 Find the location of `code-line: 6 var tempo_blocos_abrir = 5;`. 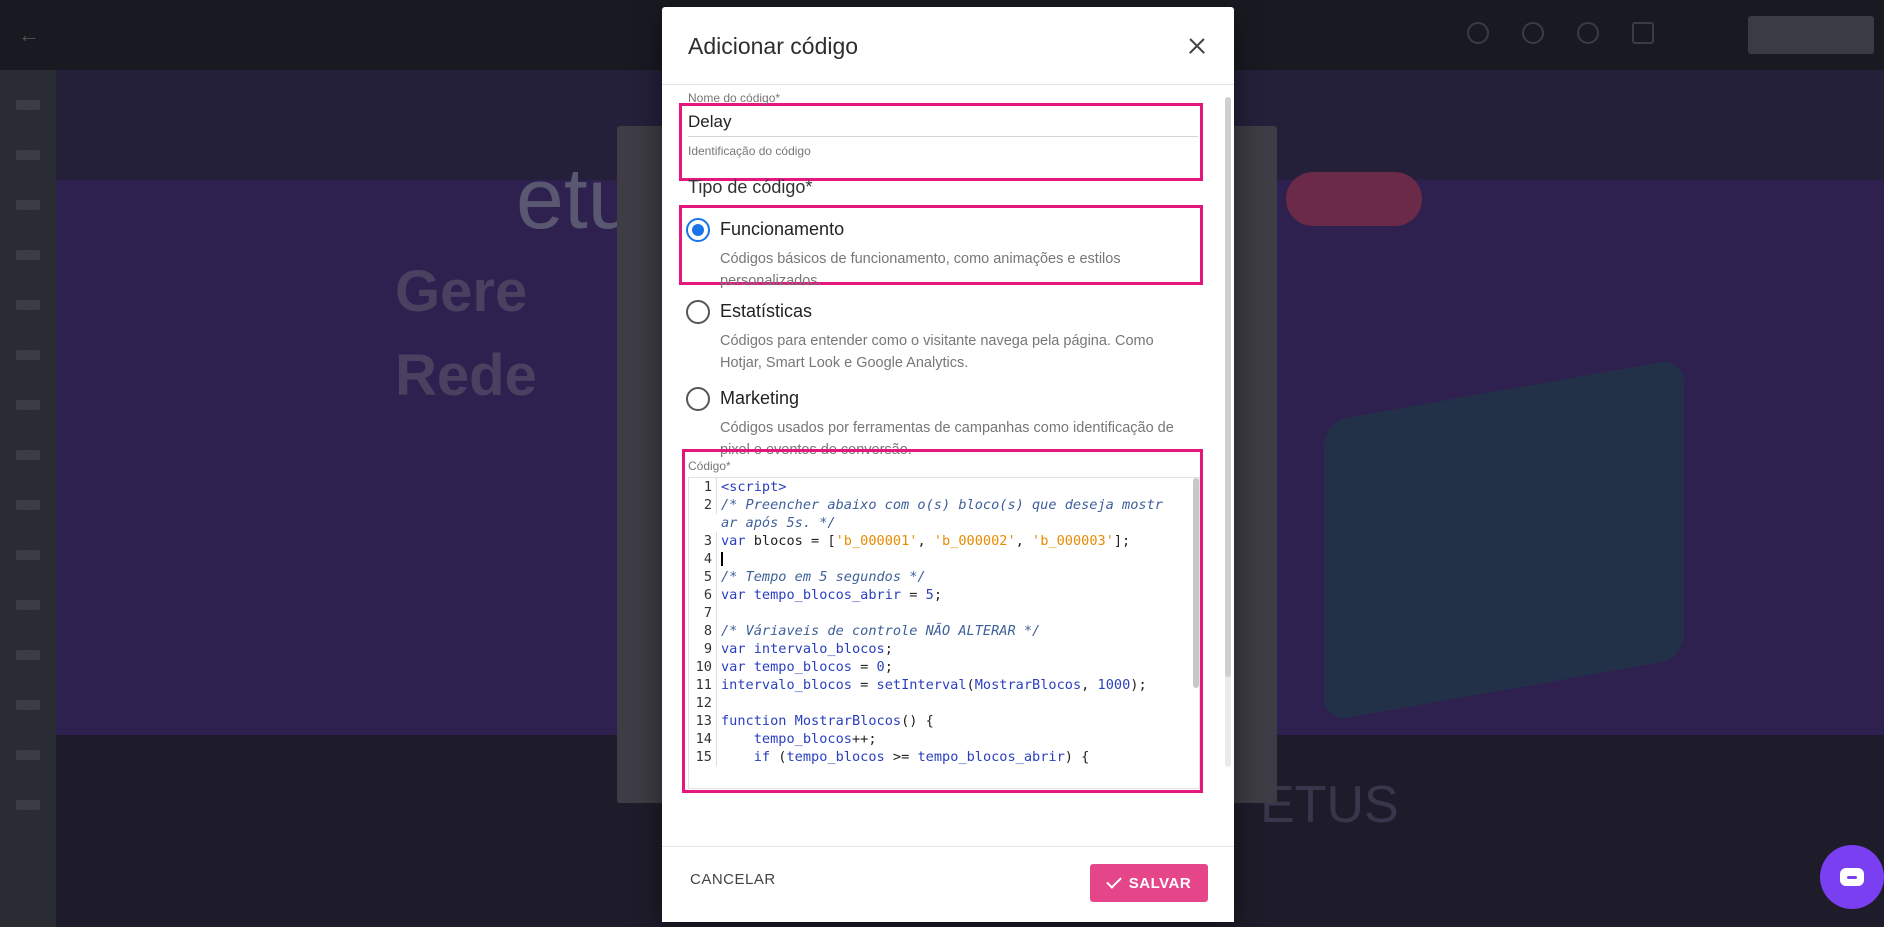

code-line: 6 var tempo_blocos_abrir = 5; is located at coordinates (944, 595).